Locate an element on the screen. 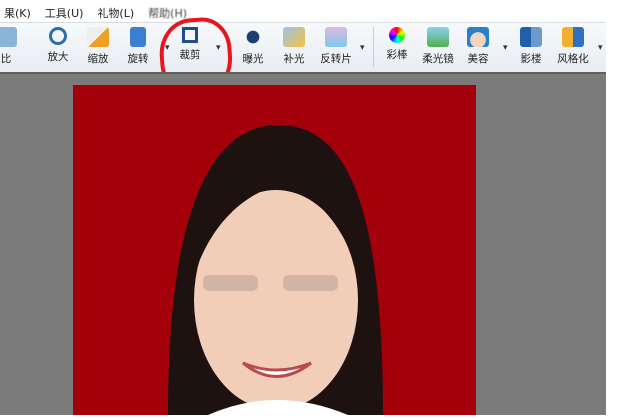 Image resolution: width=624 pixels, height=419 pixels. resize-button: 缩放 is located at coordinates (98, 46).